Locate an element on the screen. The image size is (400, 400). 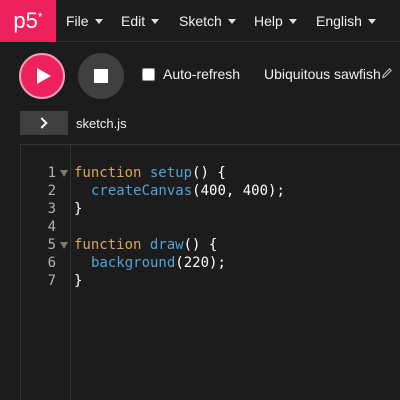
code-line: createCanvas(400, 400); is located at coordinates (188, 191).